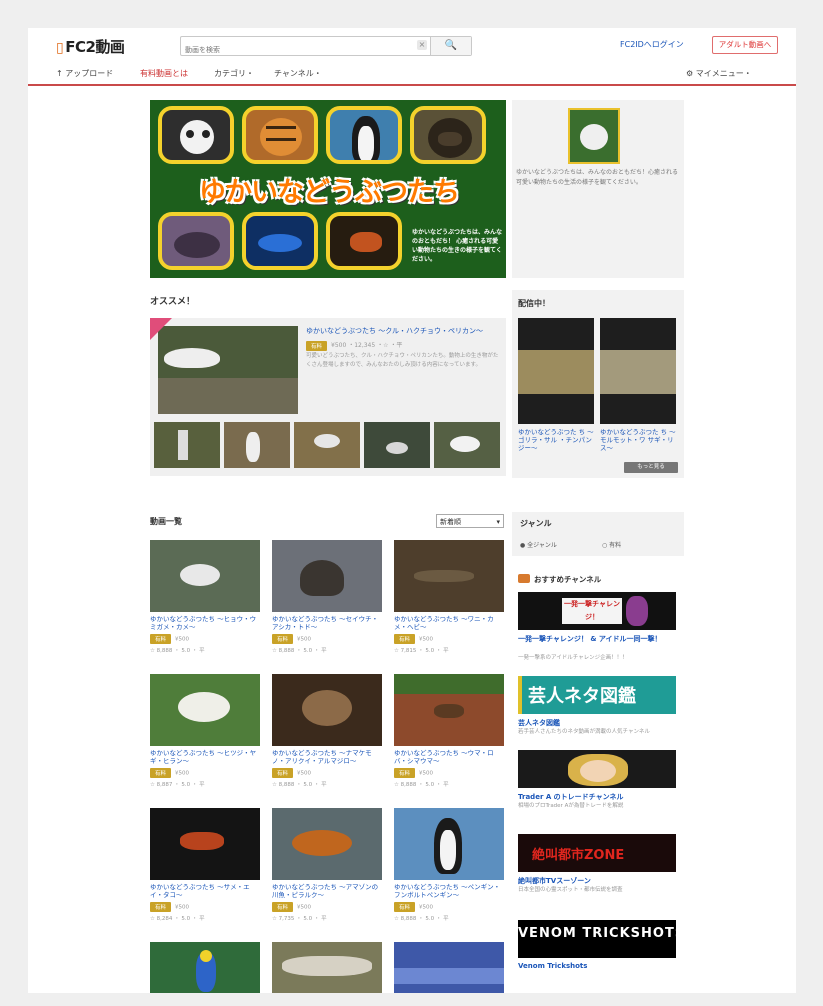 This screenshot has height=1006, width=823. Describe the element at coordinates (448, 135) in the screenshot. I see `gorilla-image` at that location.